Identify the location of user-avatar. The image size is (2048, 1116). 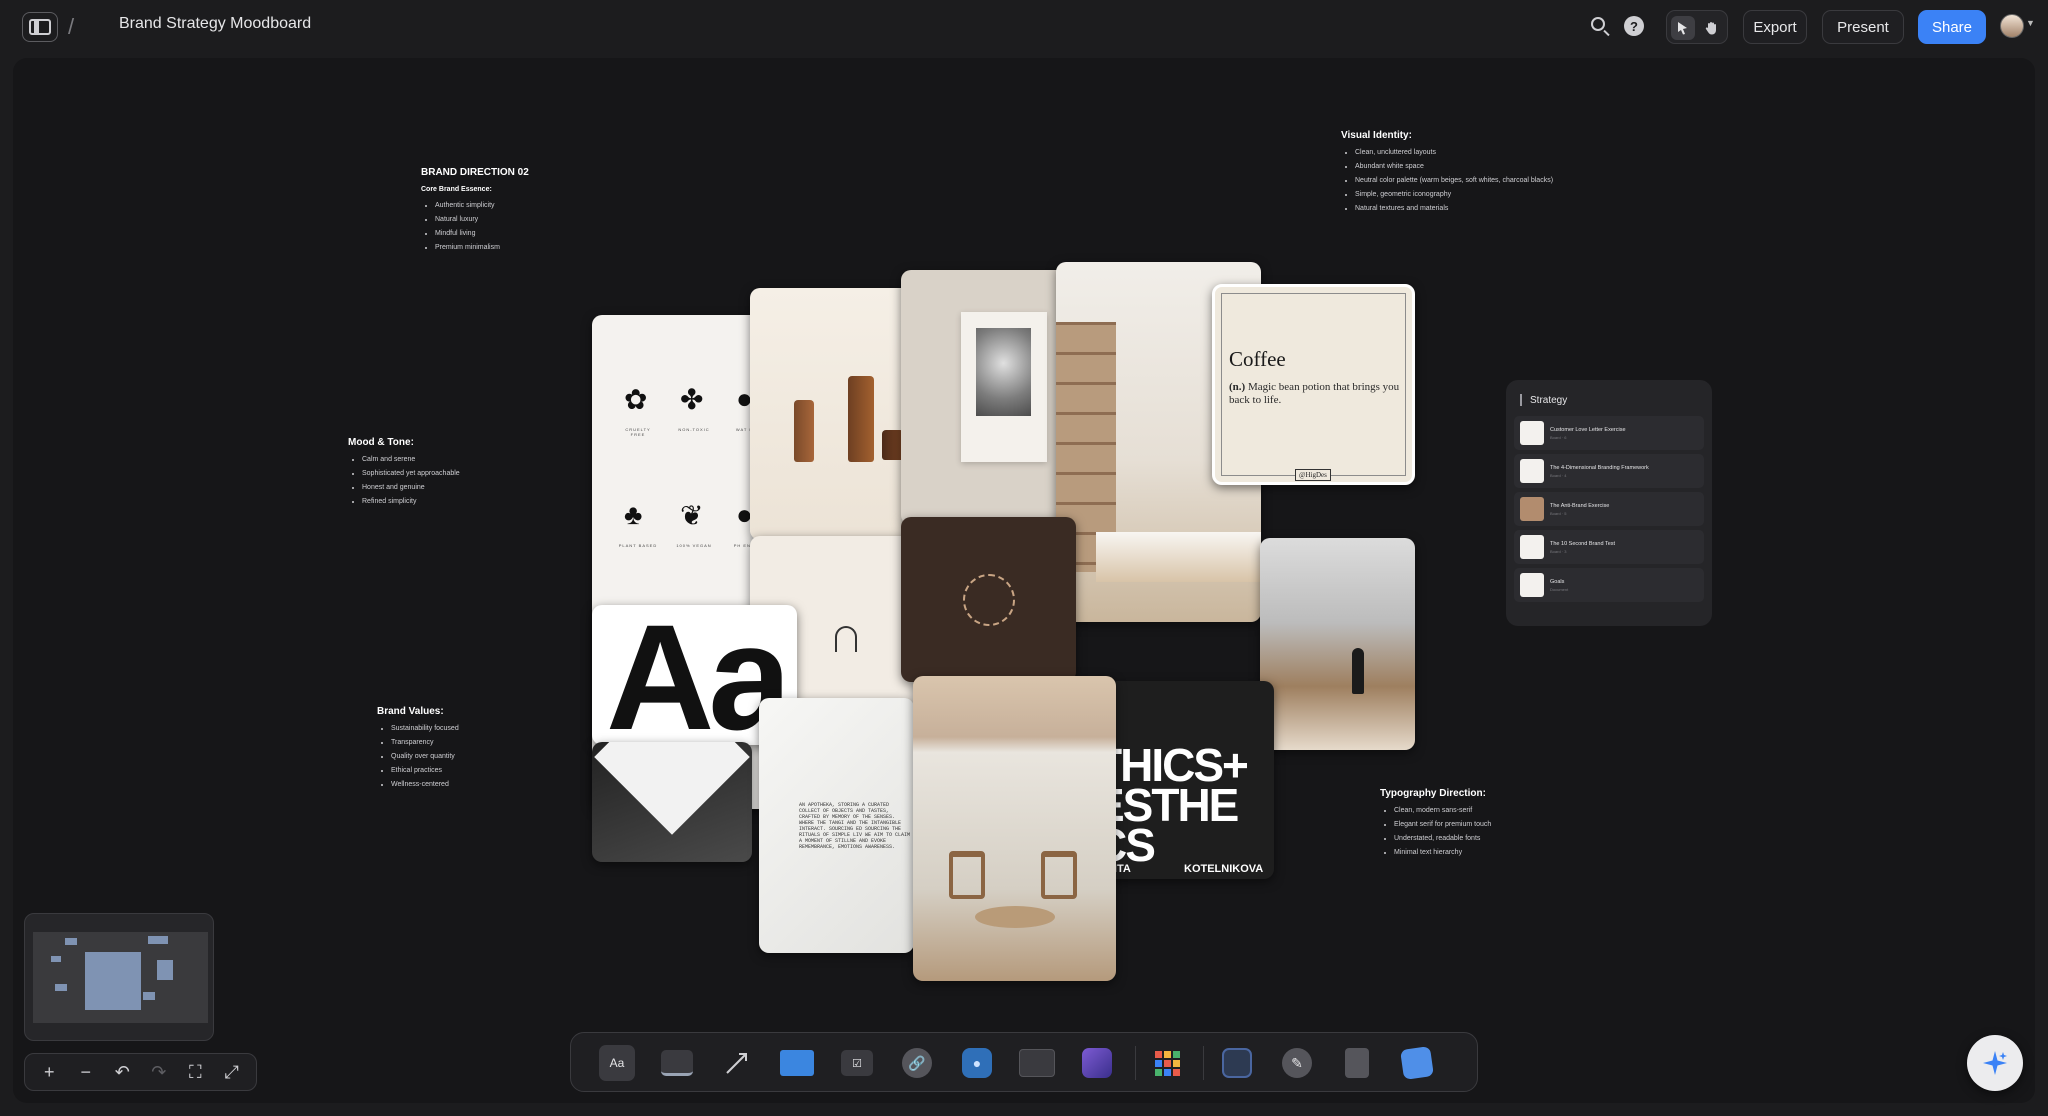
(2012, 26).